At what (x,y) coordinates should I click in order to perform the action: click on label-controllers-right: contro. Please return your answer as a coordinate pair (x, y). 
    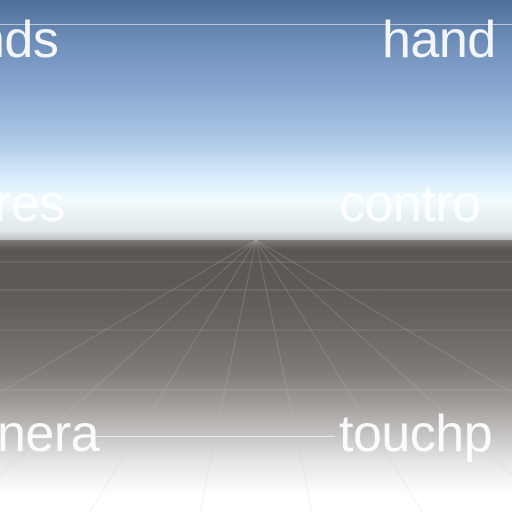
    Looking at the image, I should click on (410, 204).